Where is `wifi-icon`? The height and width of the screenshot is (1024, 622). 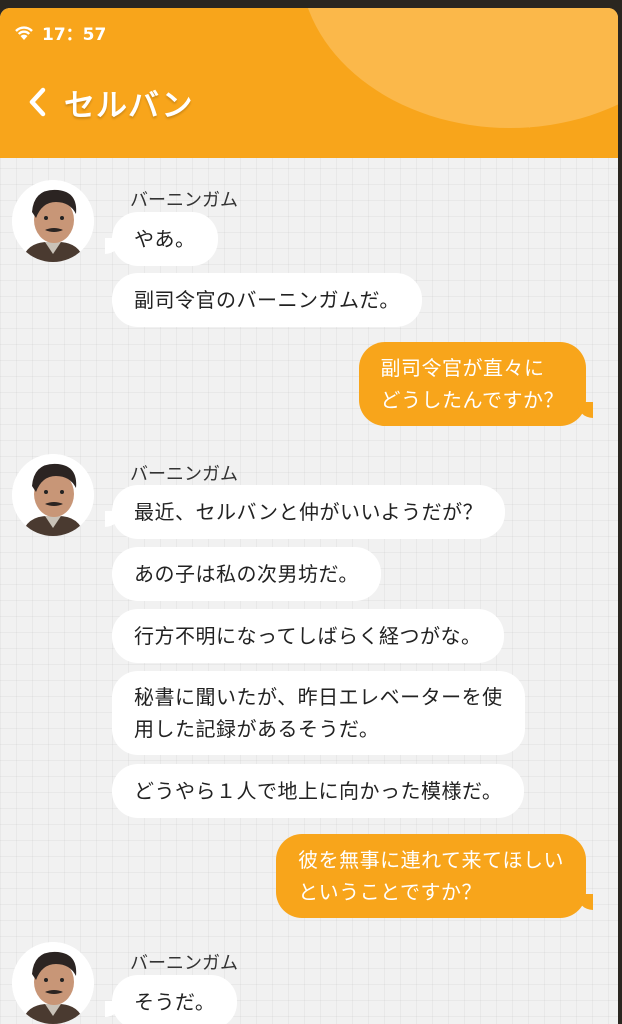
wifi-icon is located at coordinates (24, 32).